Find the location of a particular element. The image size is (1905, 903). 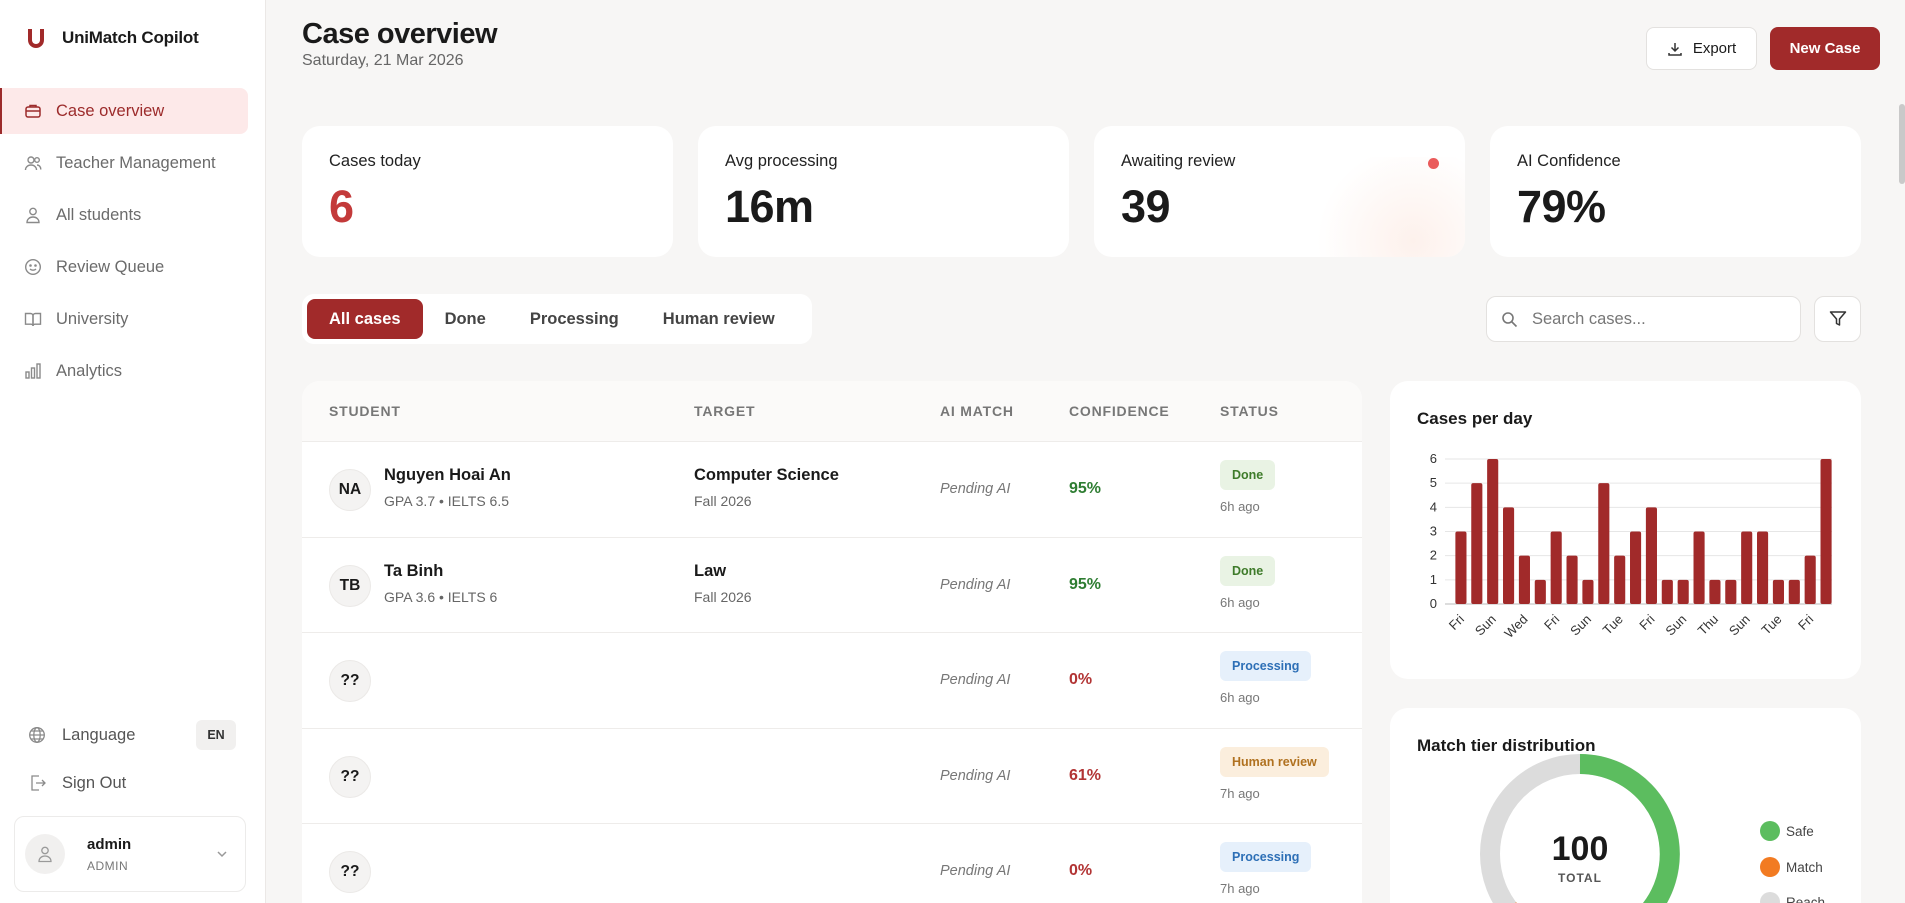

search-icon is located at coordinates (1510, 319).